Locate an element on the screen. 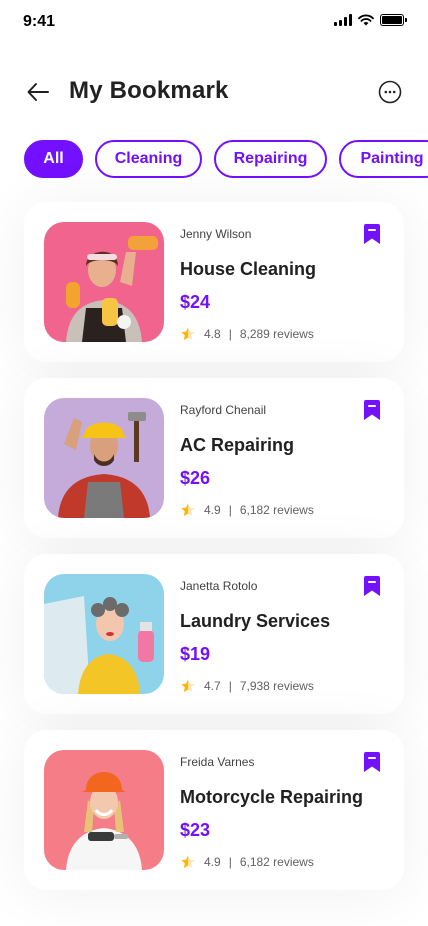 Image resolution: width=428 pixels, height=926 pixels. service-title: Motorcycle Repairing is located at coordinates (272, 797).